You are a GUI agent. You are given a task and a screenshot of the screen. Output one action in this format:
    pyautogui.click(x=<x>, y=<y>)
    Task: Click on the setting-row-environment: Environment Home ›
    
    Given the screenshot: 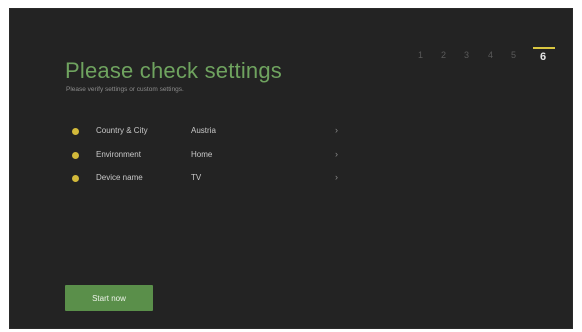 What is the action you would take?
    pyautogui.click(x=212, y=156)
    